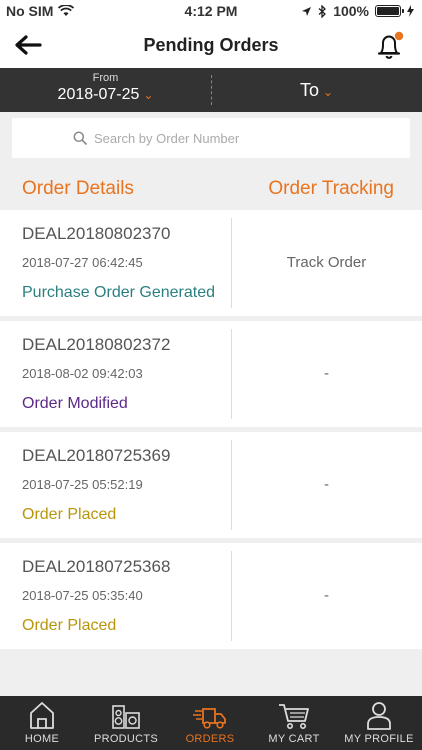  I want to click on status-right: 100%, so click(357, 11).